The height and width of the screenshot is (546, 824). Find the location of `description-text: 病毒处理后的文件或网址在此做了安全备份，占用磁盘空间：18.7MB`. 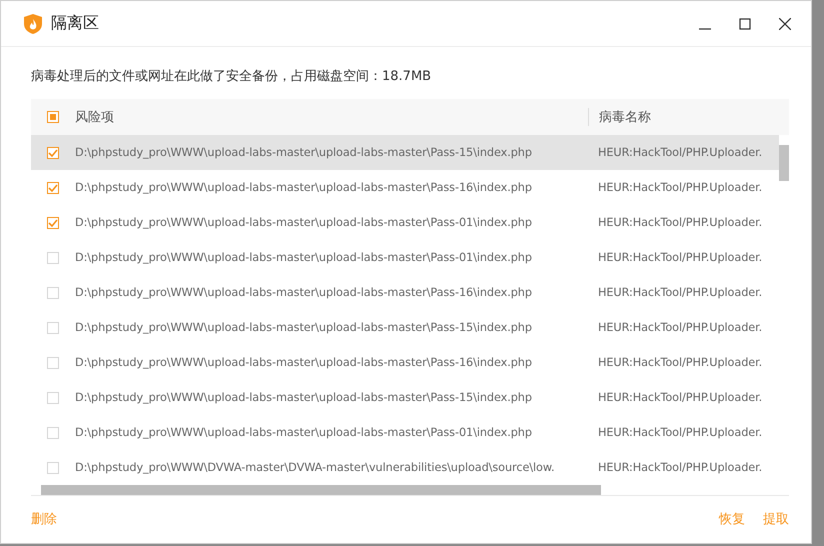

description-text: 病毒处理后的文件或网址在此做了安全备份，占用磁盘空间：18.7MB is located at coordinates (231, 77).